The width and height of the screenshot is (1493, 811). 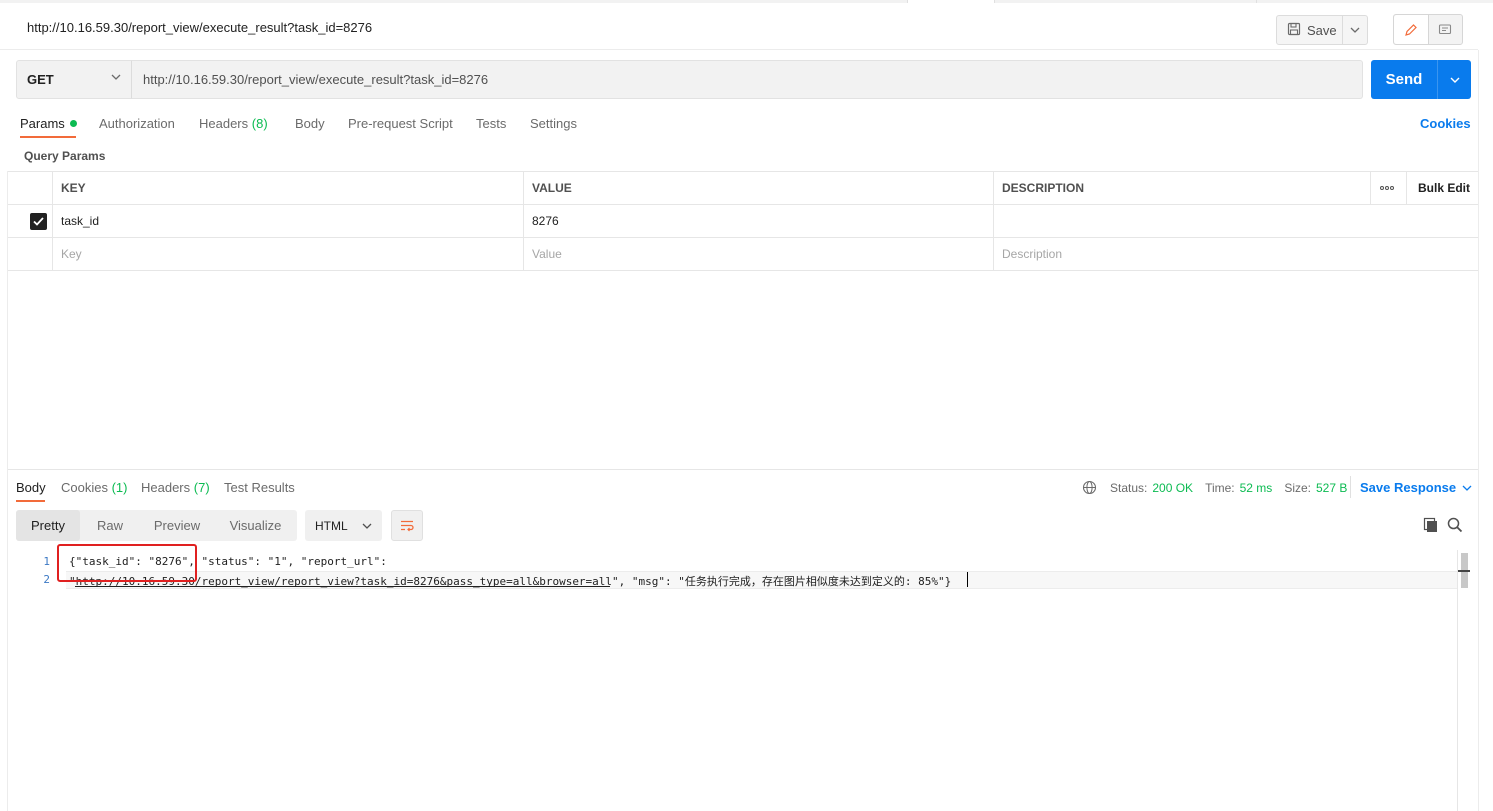 I want to click on method-select: GET, so click(x=74, y=79).